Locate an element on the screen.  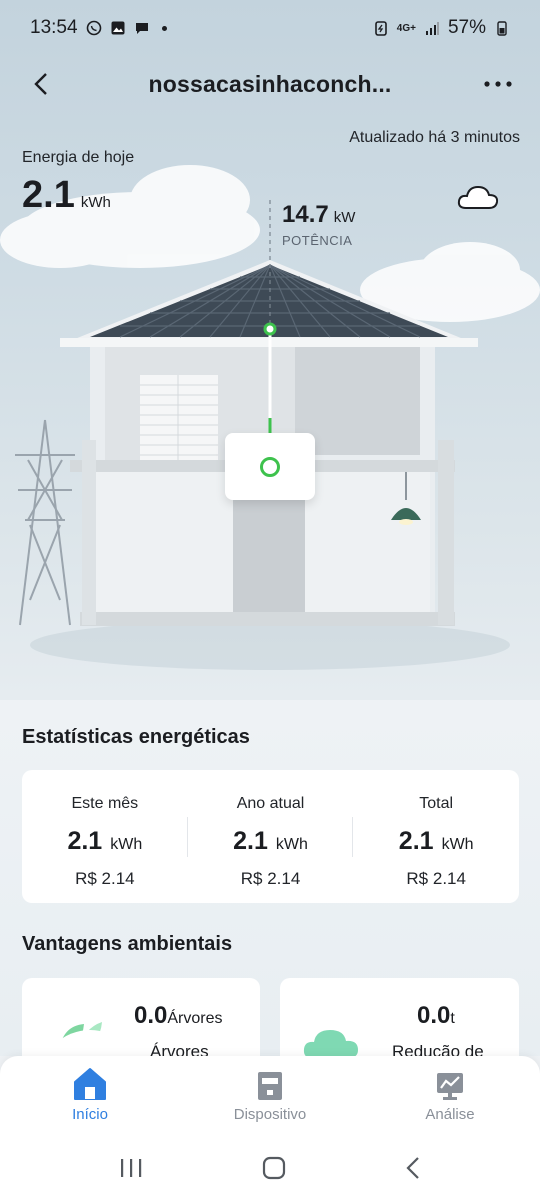
battery-saver-icon is located at coordinates (380, 28).